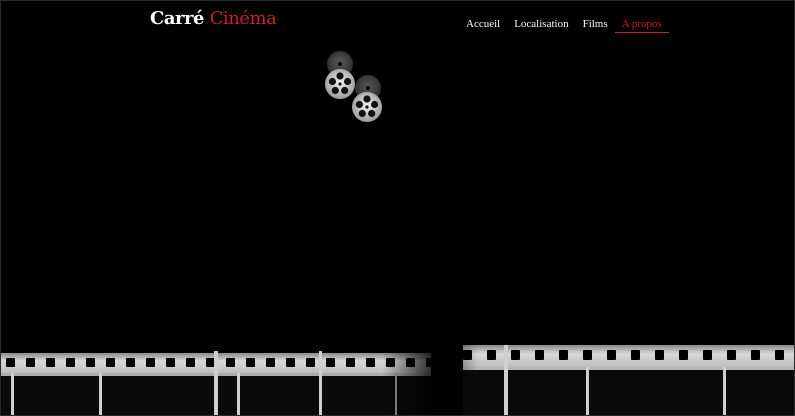 This screenshot has height=416, width=795. I want to click on reel-front-top, so click(340, 84).